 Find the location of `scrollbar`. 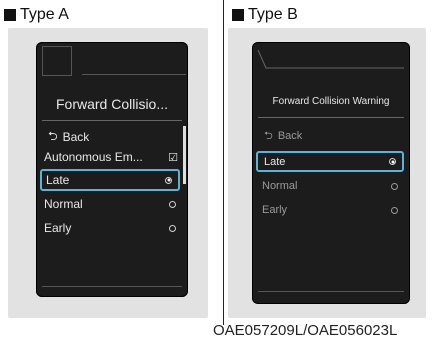

scrollbar is located at coordinates (184, 155).